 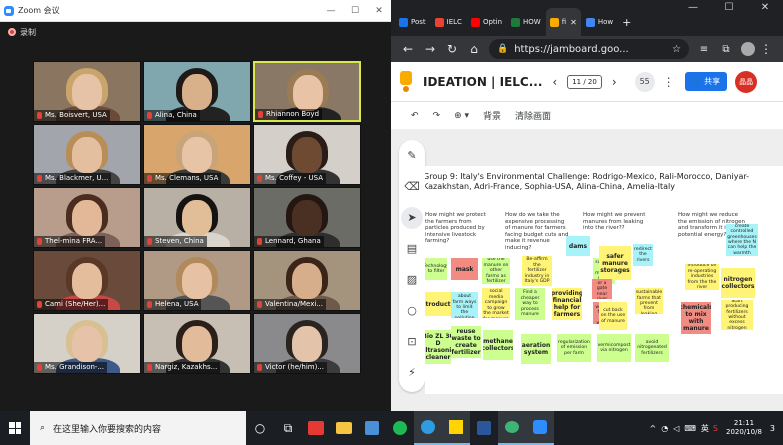 I want to click on reload-icon: ↻, so click(x=452, y=49).